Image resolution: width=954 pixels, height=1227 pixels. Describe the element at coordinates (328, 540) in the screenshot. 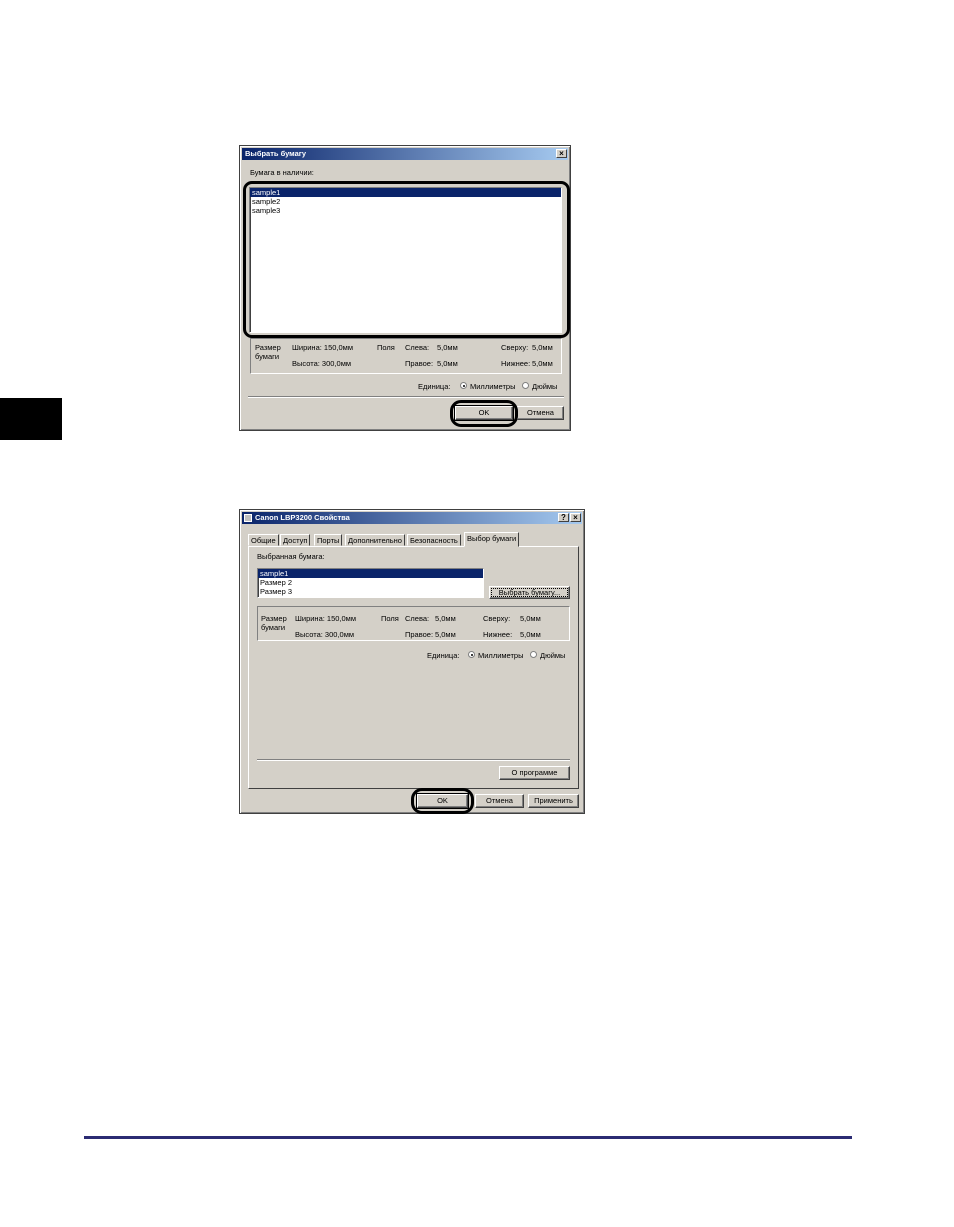

I see `tab-ports: Порты` at that location.